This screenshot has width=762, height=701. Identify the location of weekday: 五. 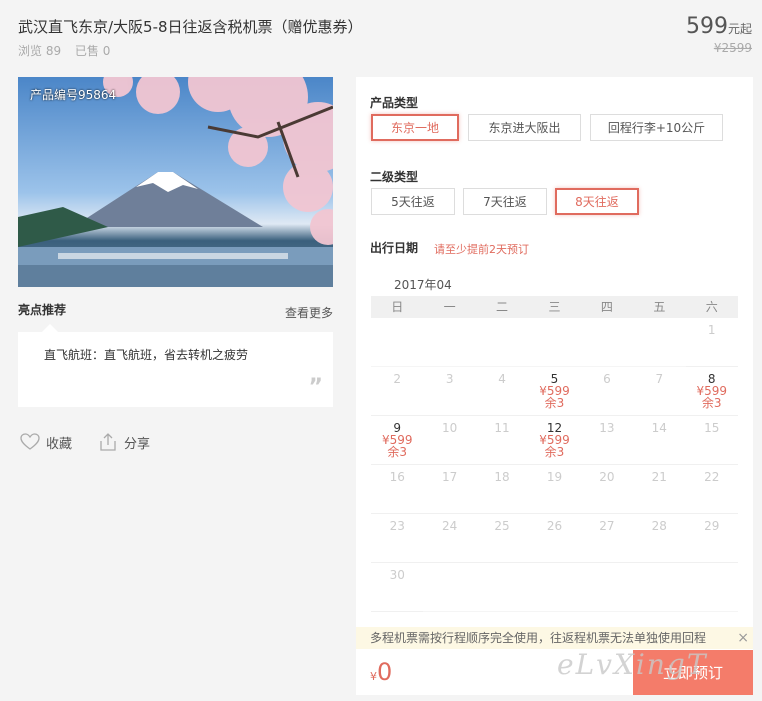
(659, 307).